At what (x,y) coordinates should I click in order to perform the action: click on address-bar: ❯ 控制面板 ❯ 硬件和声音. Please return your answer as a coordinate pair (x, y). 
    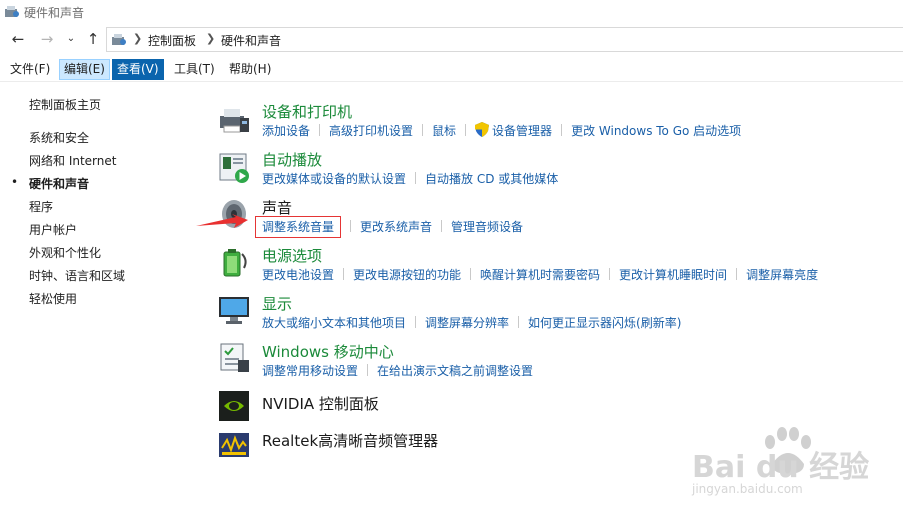
    Looking at the image, I should click on (504, 39).